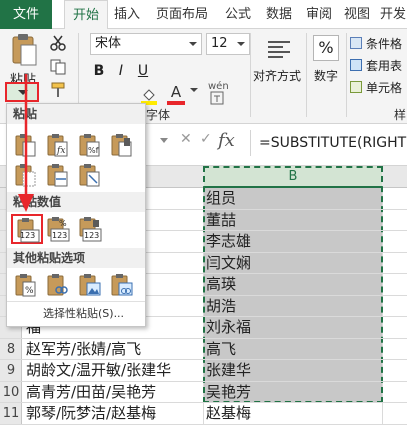 Image resolution: width=407 pixels, height=425 pixels. What do you see at coordinates (328, 143) in the screenshot?
I see `formula-input: =SUBSTITUTE(RIGHT(` at bounding box center [328, 143].